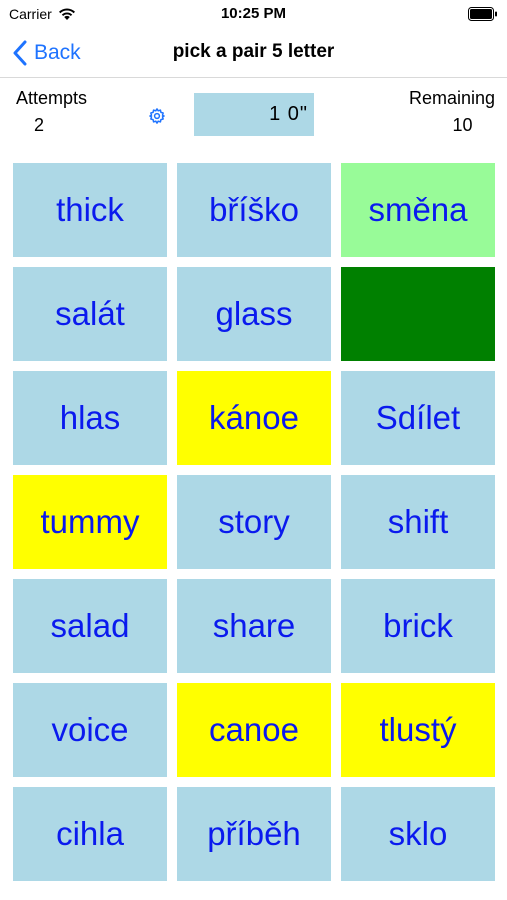 The height and width of the screenshot is (900, 507). I want to click on word-tile: příběh, so click(254, 834).